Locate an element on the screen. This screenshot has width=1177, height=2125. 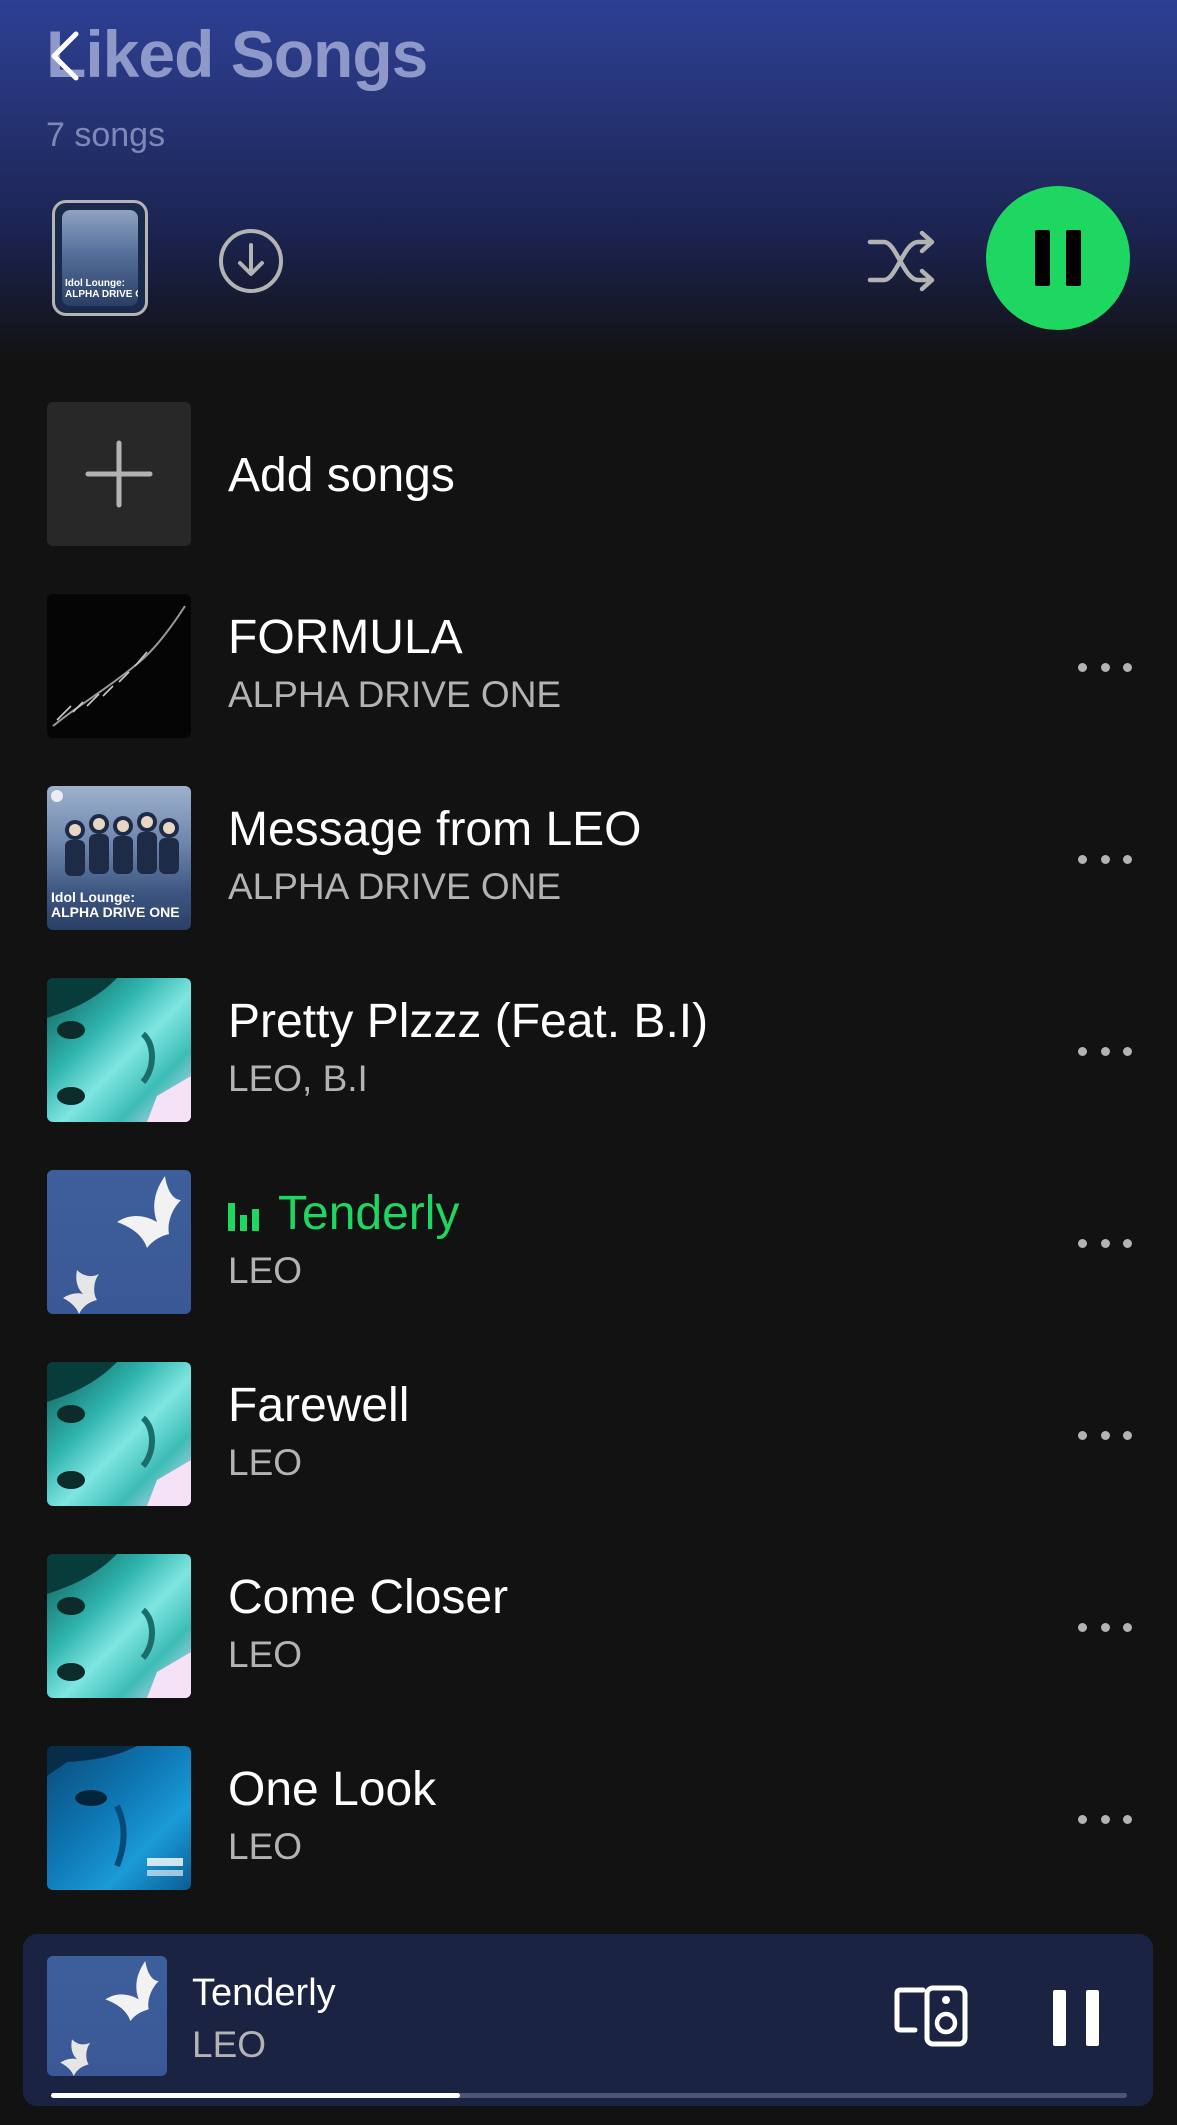
playlist-cover-button: Idol Lounge: ALPHA DRIVE ONE is located at coordinates (100, 258).